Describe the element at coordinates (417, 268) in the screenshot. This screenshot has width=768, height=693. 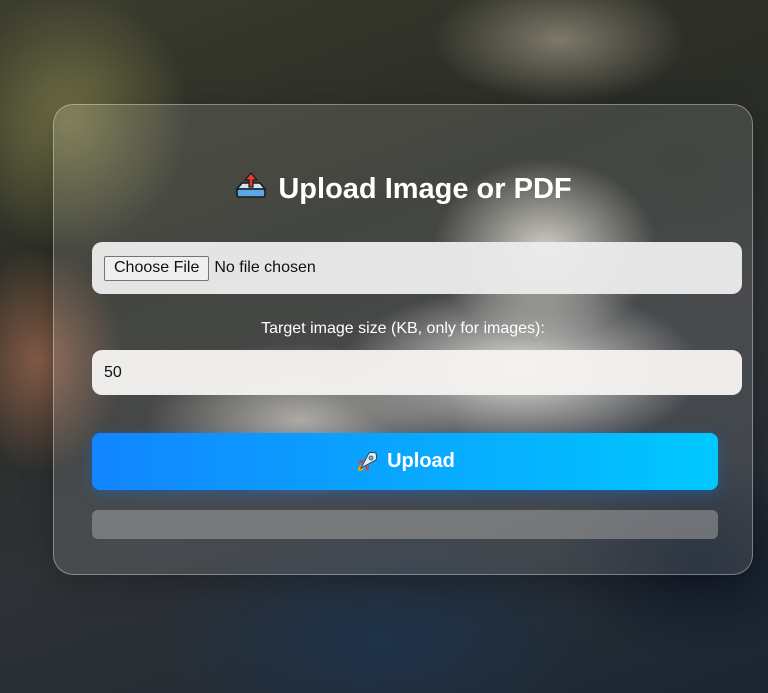
I see `file-input: Choose File No file chosen` at that location.